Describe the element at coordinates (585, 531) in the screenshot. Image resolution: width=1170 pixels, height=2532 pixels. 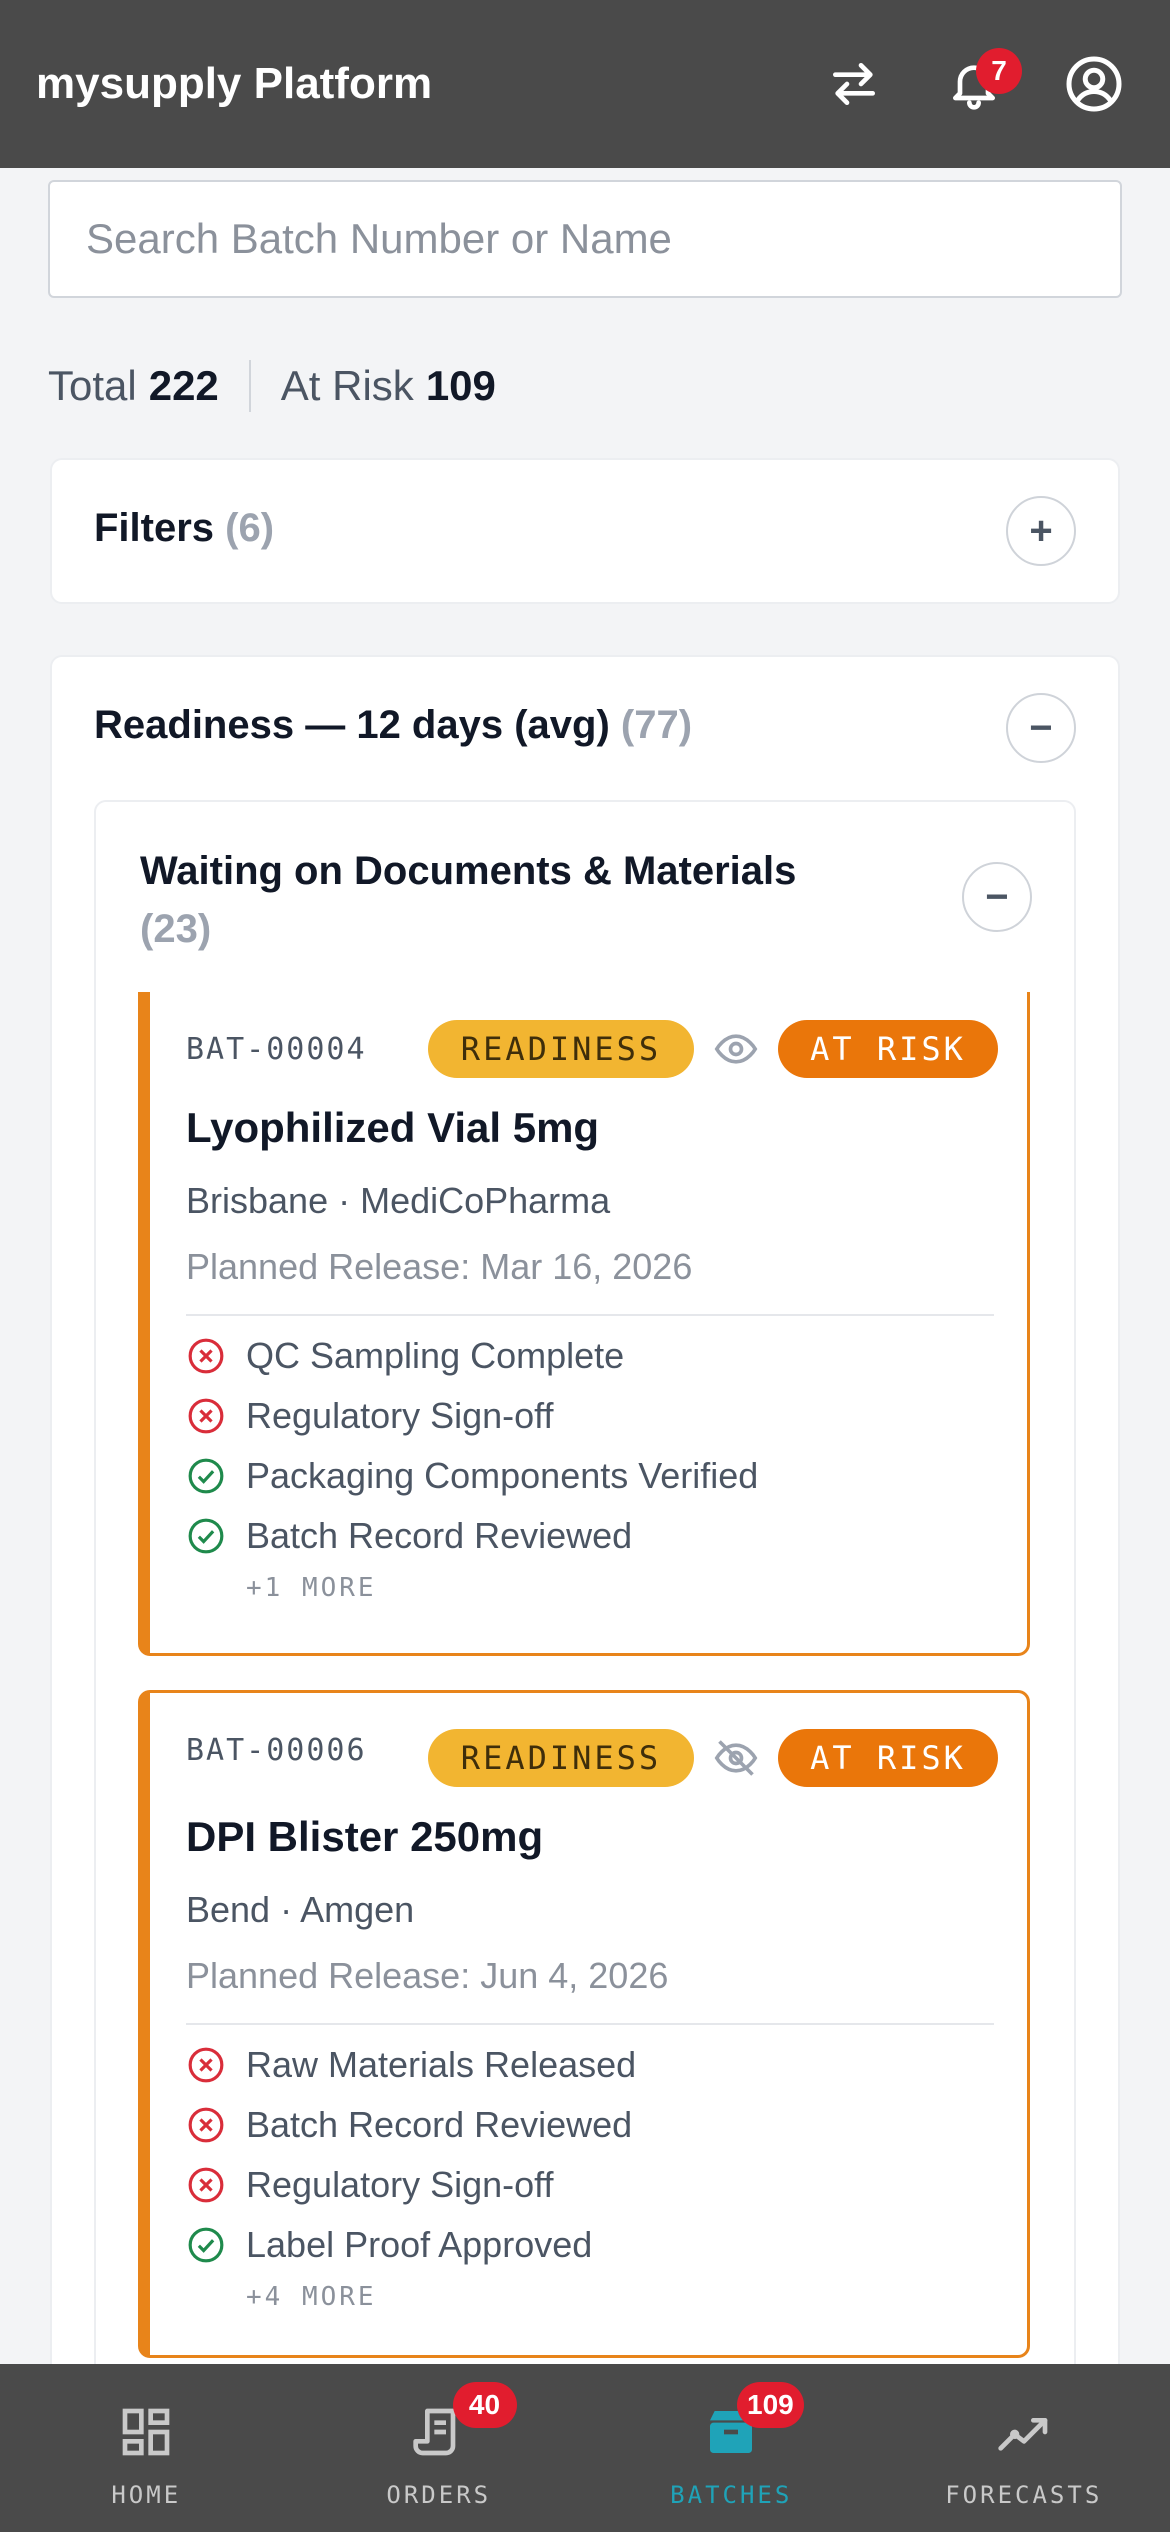
I see `filters-panel: Filters (6) +` at that location.